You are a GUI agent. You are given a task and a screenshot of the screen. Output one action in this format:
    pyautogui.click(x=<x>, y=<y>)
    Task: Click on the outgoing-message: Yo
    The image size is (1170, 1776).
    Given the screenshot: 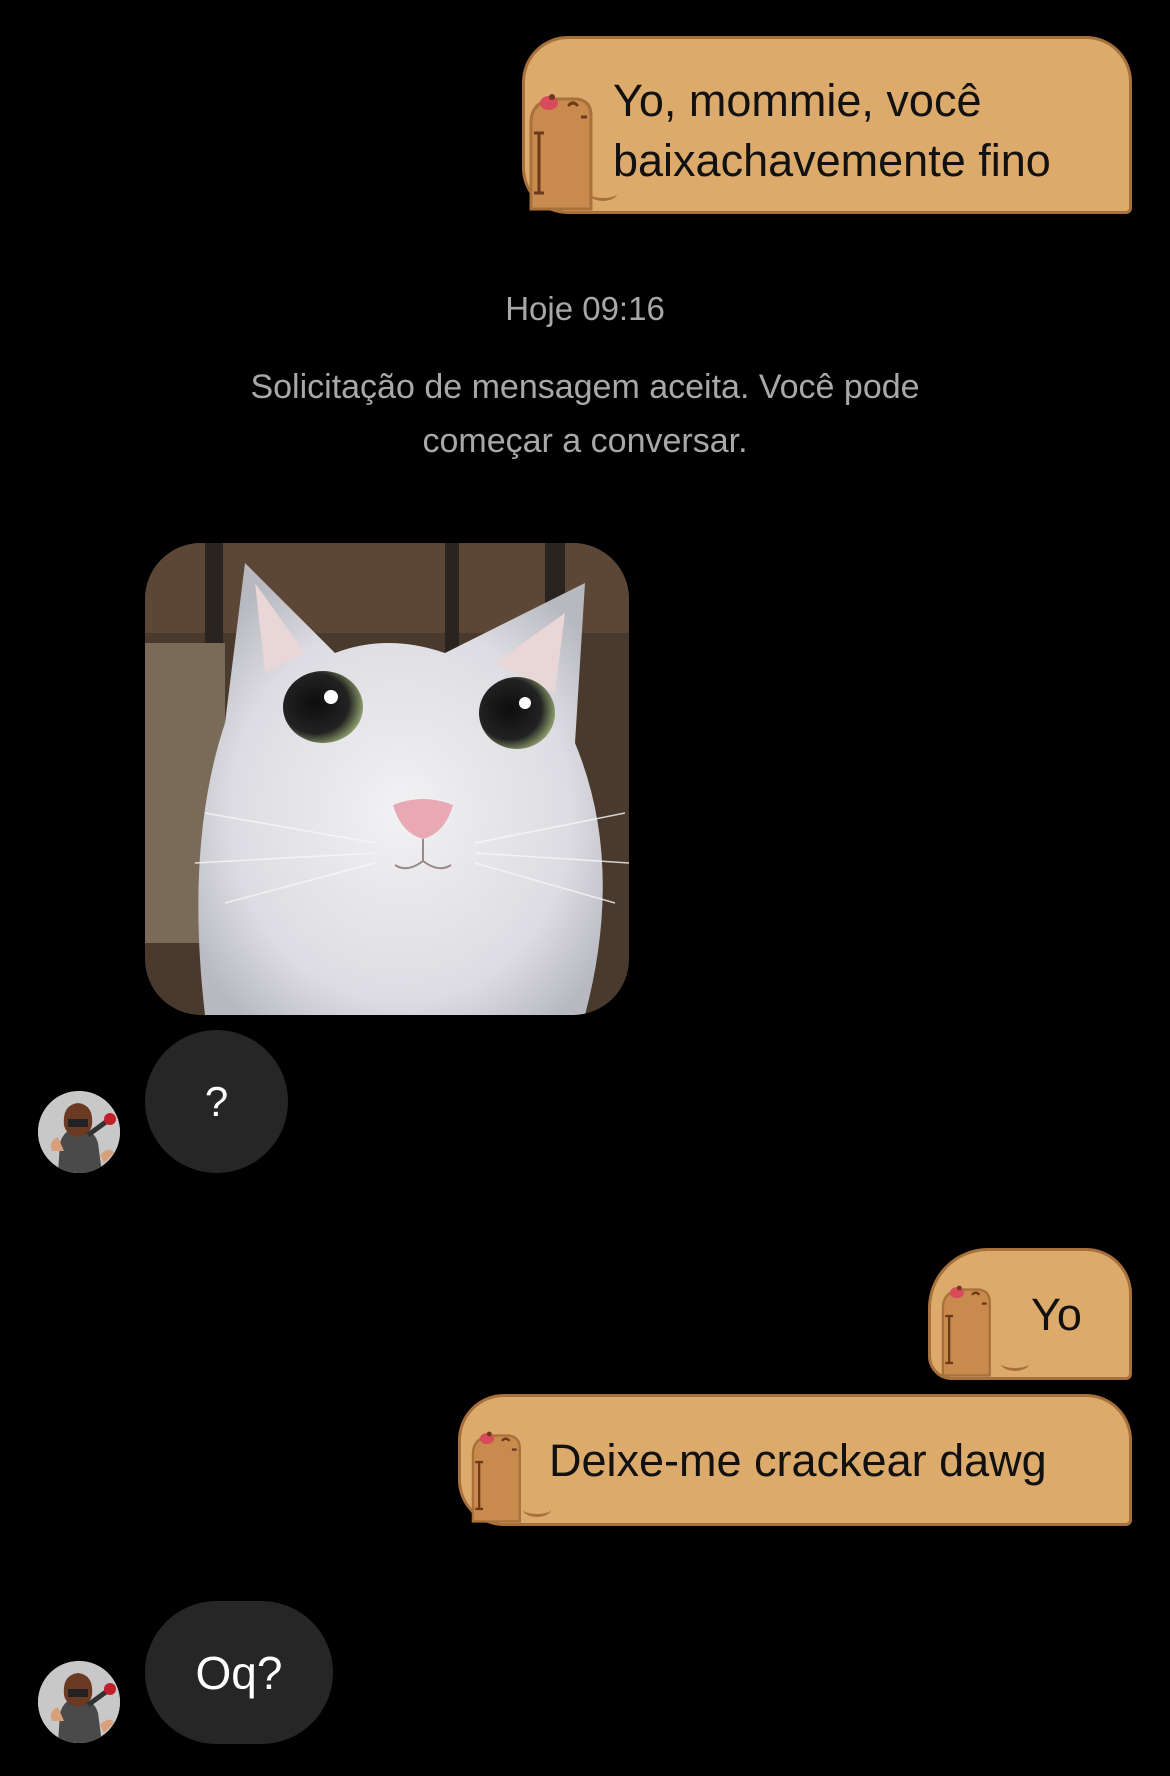 What is the action you would take?
    pyautogui.click(x=1030, y=1314)
    